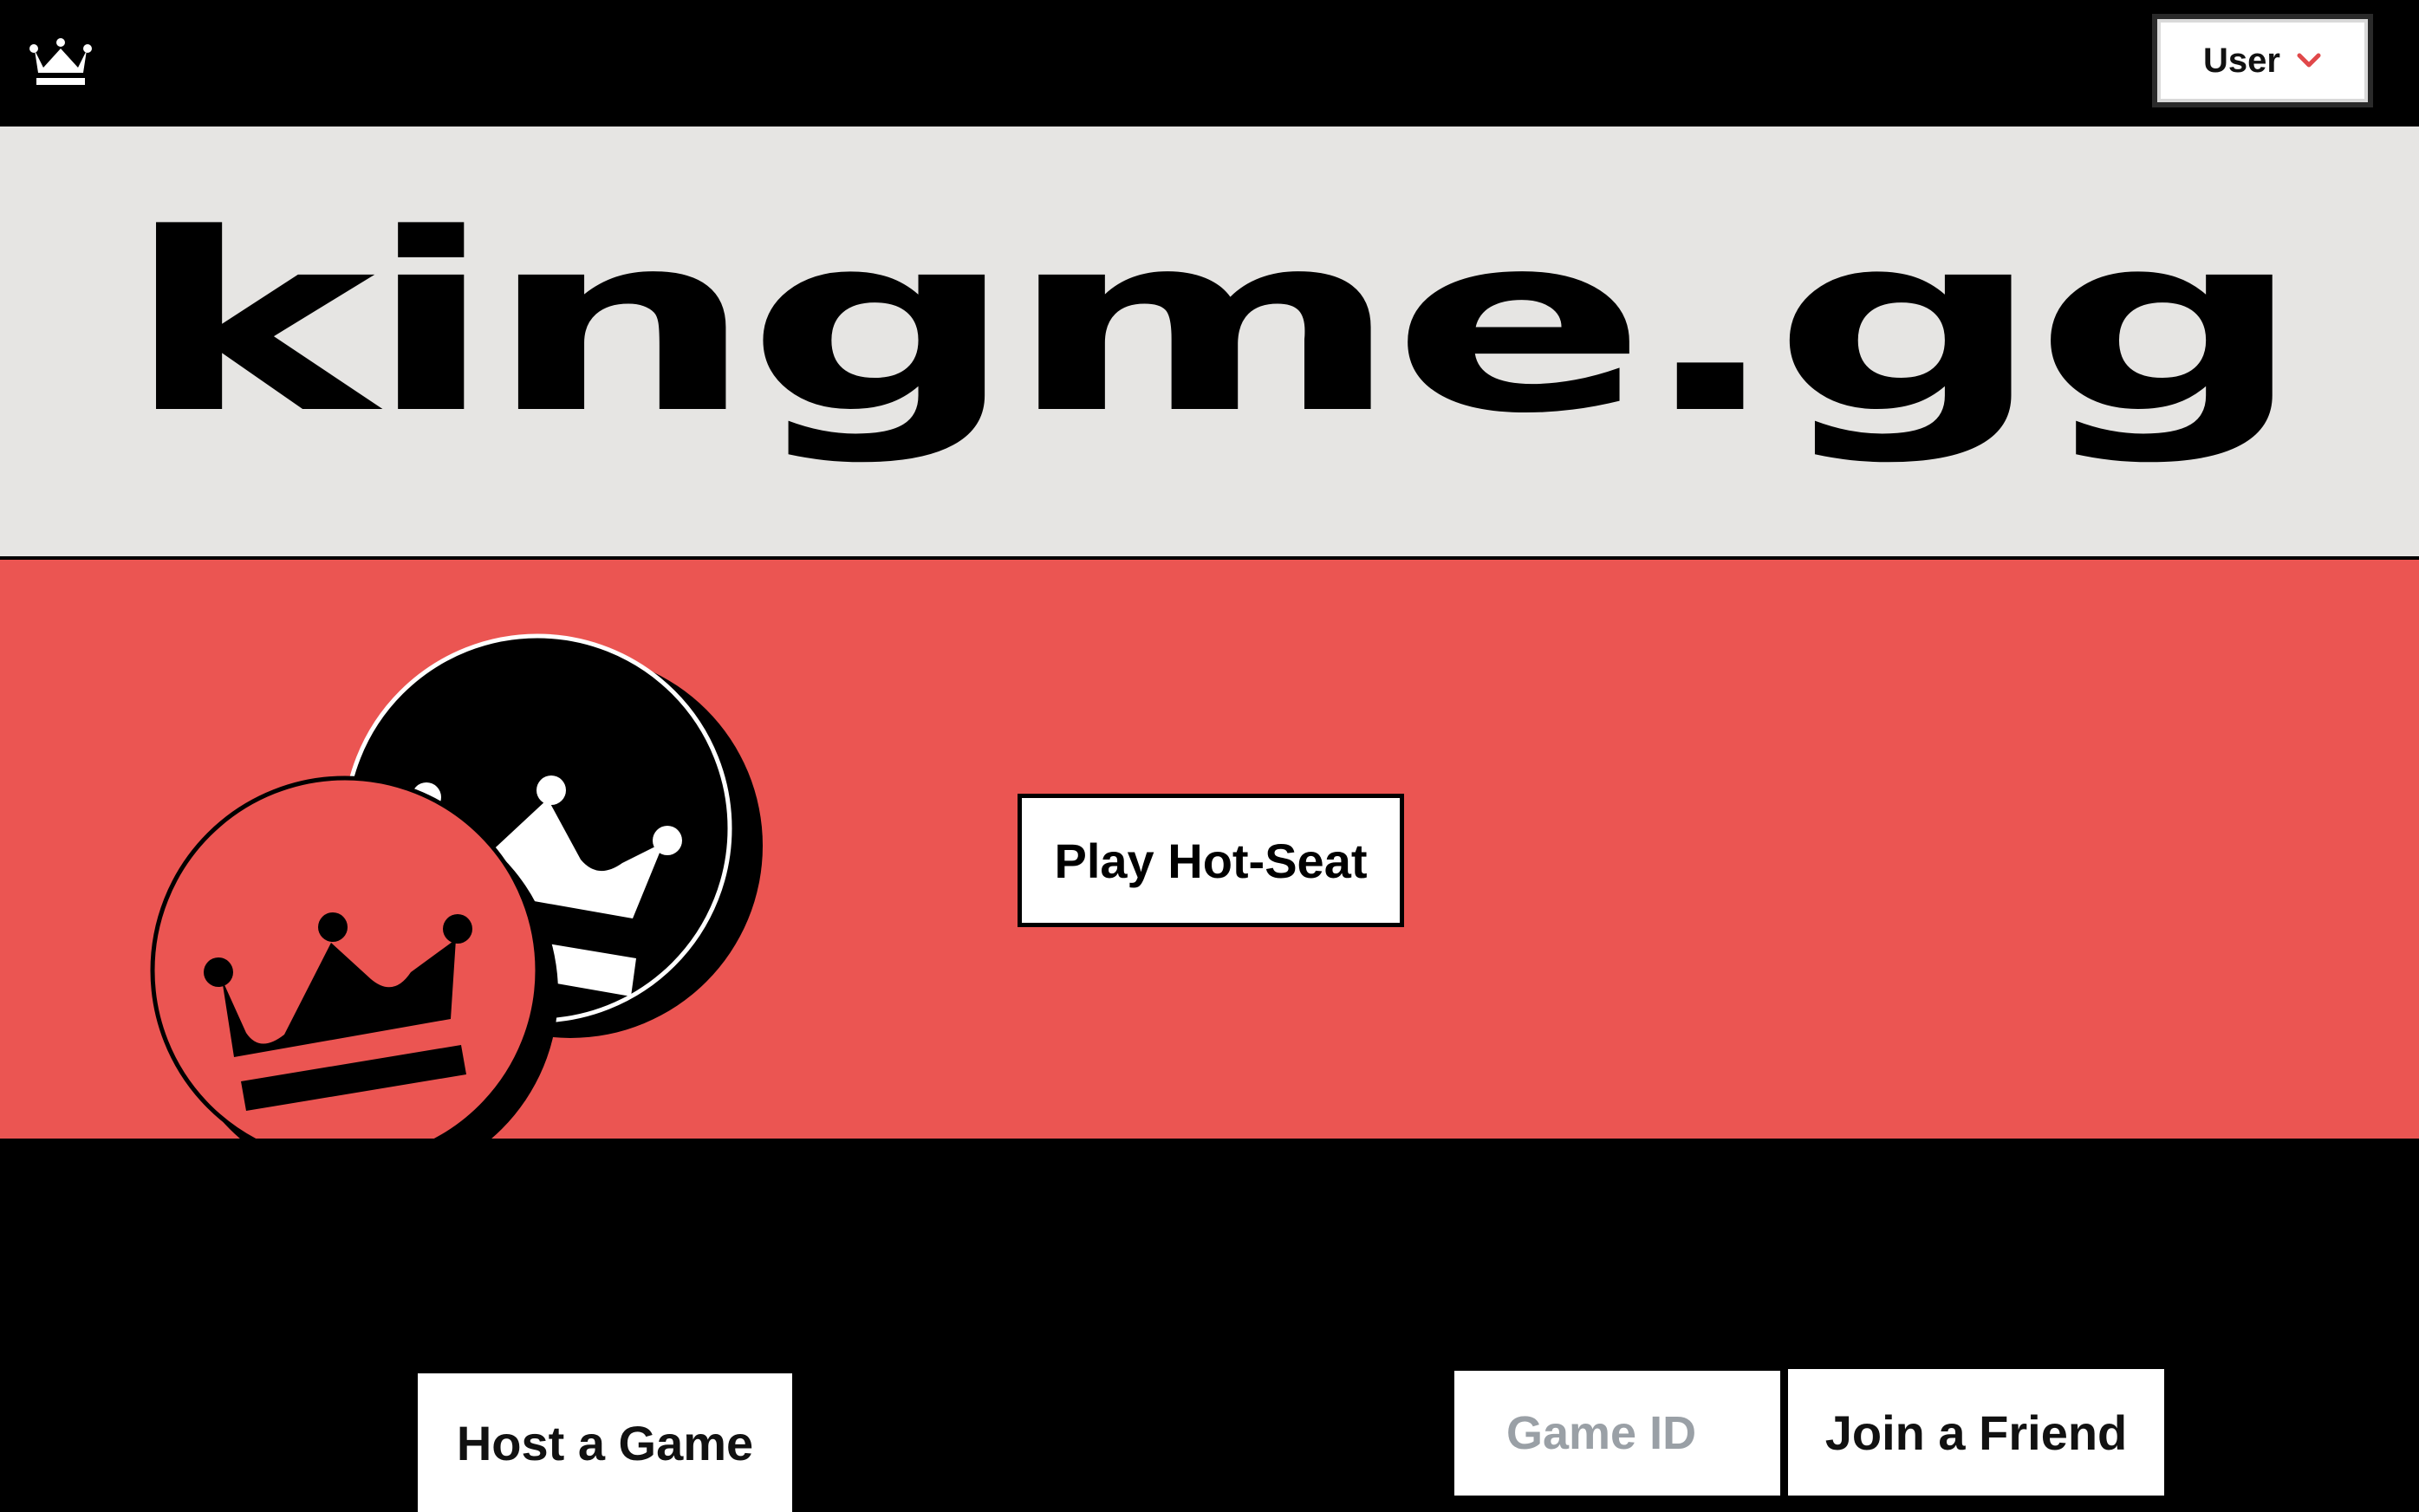  I want to click on user-menu-button: User, so click(2262, 60).